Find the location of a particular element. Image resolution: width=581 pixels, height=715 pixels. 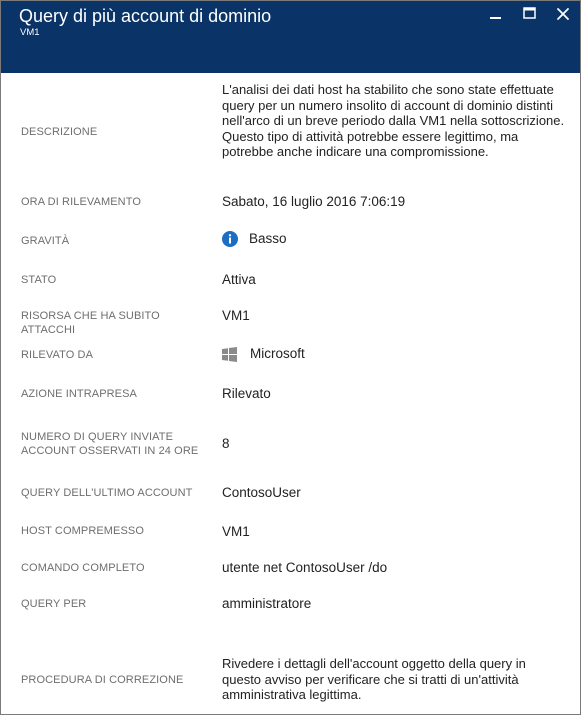

gravita-value-wrap: Basso is located at coordinates (394, 239).